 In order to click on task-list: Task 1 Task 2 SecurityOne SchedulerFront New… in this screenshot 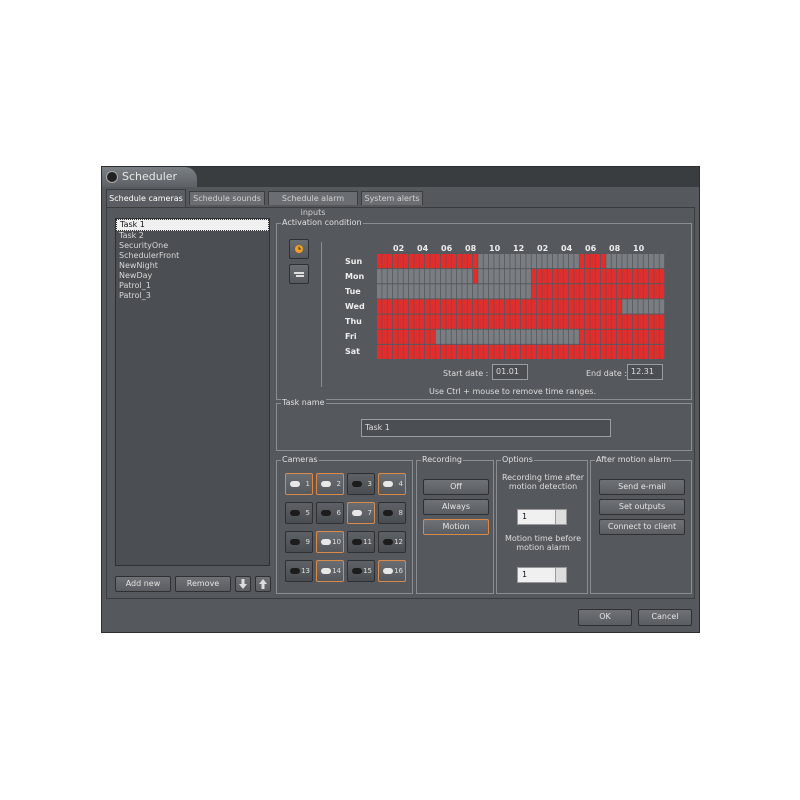, I will do `click(192, 392)`.